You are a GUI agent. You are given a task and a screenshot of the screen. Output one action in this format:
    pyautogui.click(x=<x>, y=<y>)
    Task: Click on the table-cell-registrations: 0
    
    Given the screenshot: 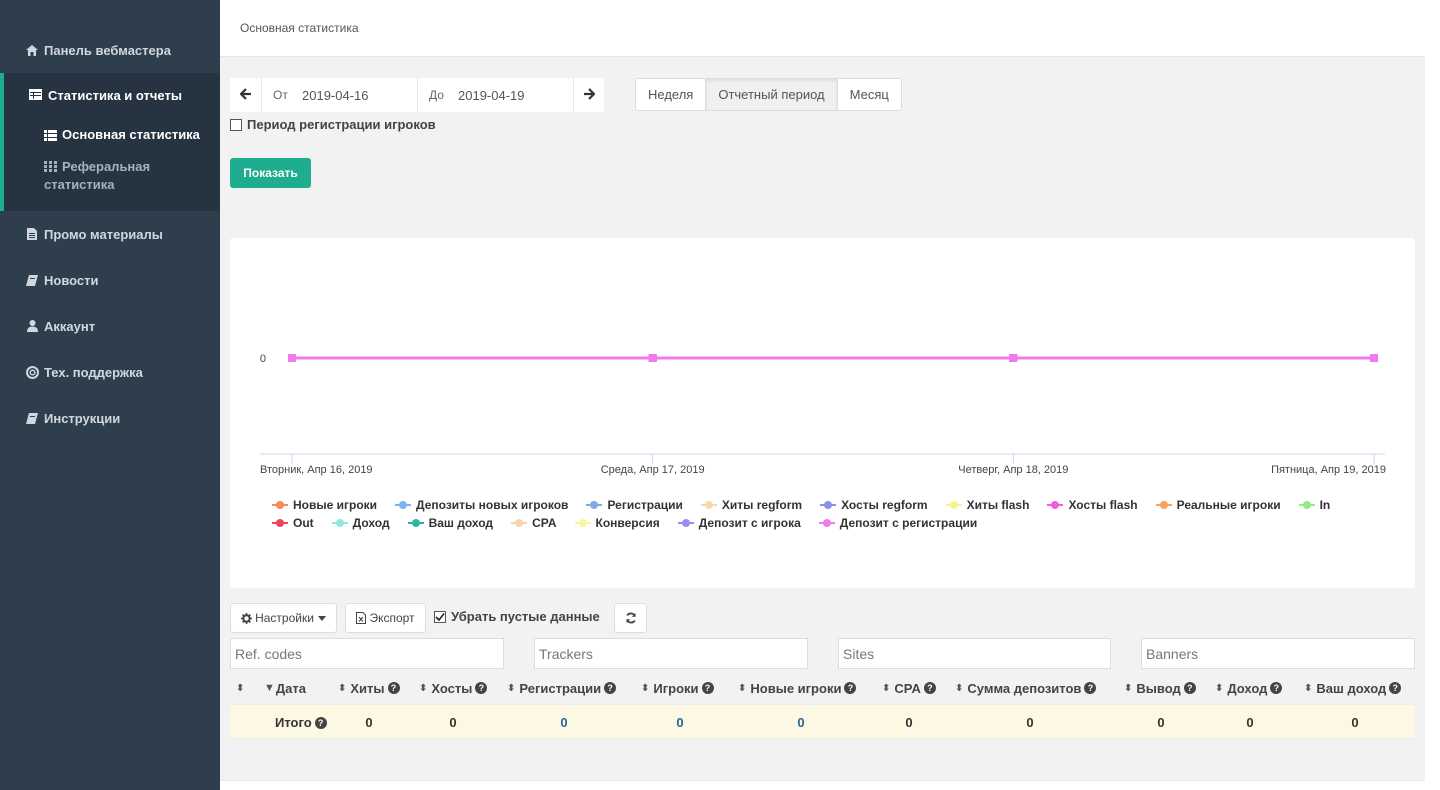 What is the action you would take?
    pyautogui.click(x=564, y=722)
    